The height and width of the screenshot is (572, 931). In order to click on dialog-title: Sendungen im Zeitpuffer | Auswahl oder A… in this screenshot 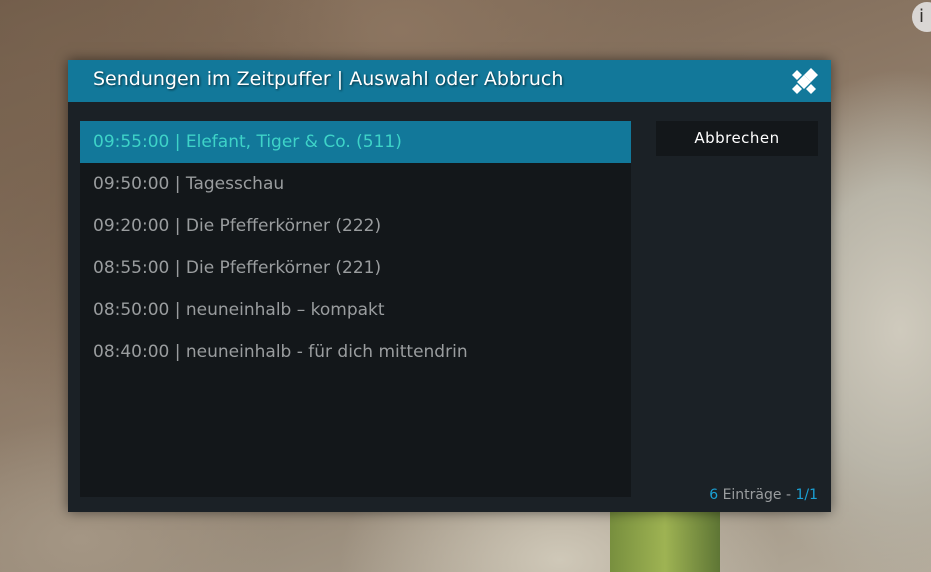, I will do `click(328, 79)`.